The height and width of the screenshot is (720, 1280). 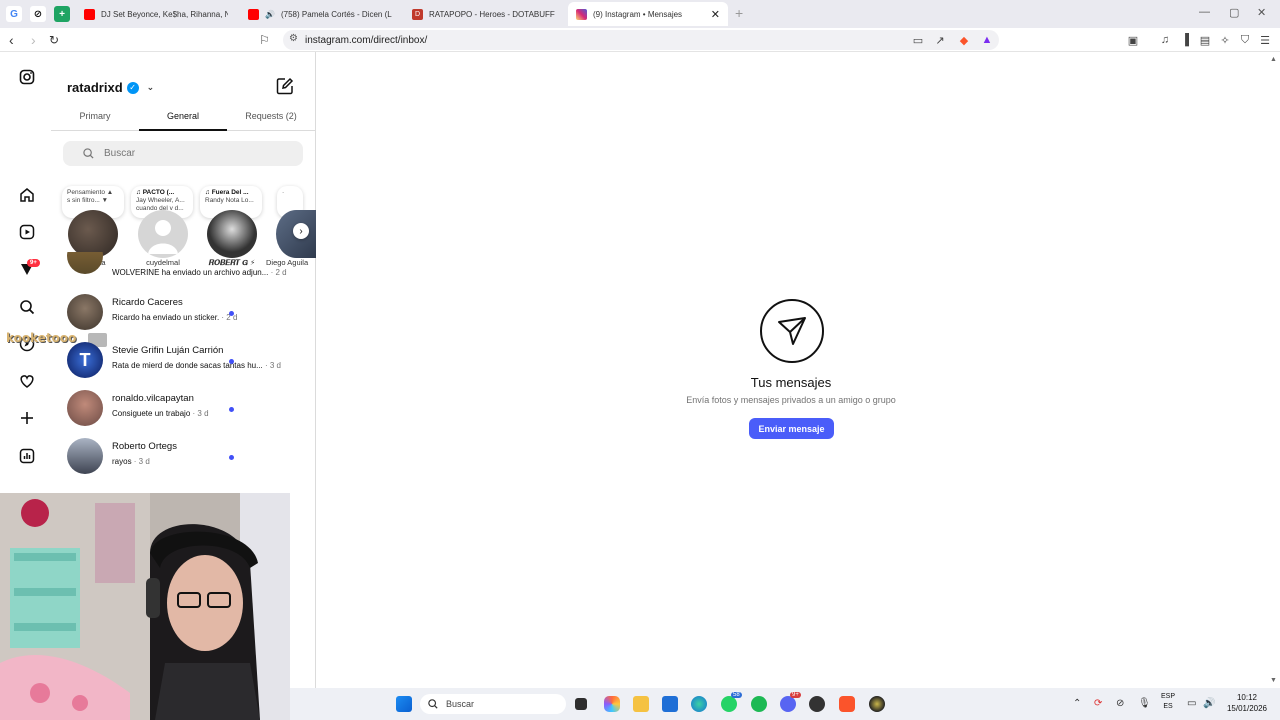 I want to click on conversation-name: Ricardo Caceres, so click(x=147, y=302).